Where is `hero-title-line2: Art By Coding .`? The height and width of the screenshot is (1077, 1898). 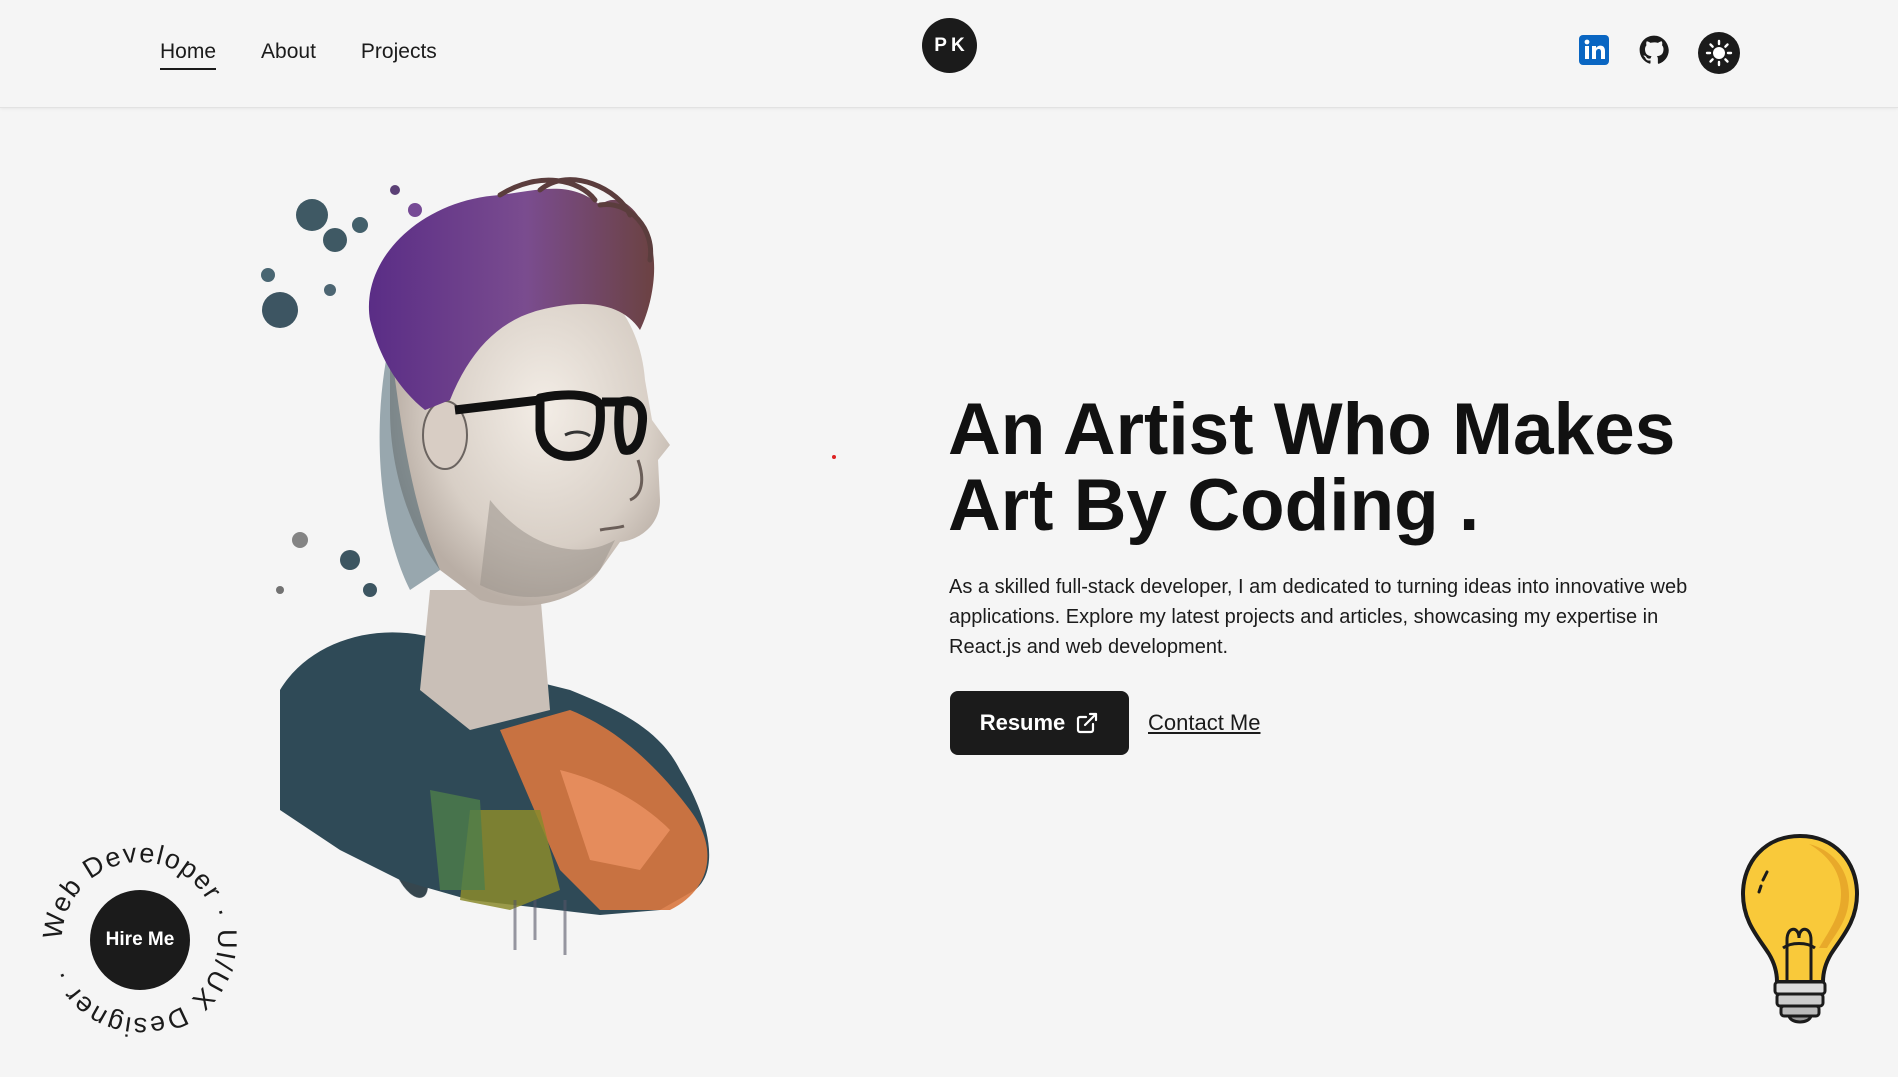 hero-title-line2: Art By Coding . is located at coordinates (1214, 505).